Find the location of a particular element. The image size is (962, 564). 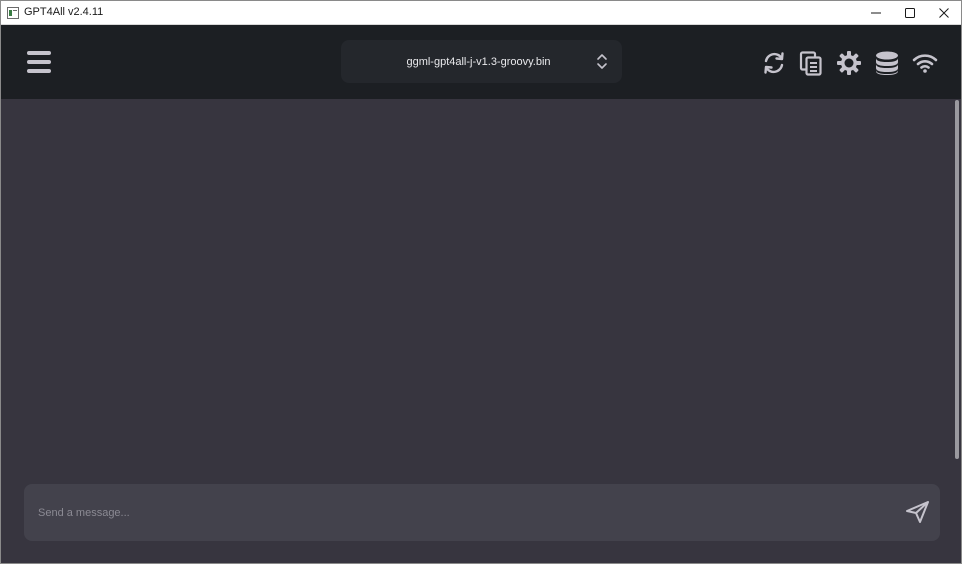

minimize-button is located at coordinates (876, 12).